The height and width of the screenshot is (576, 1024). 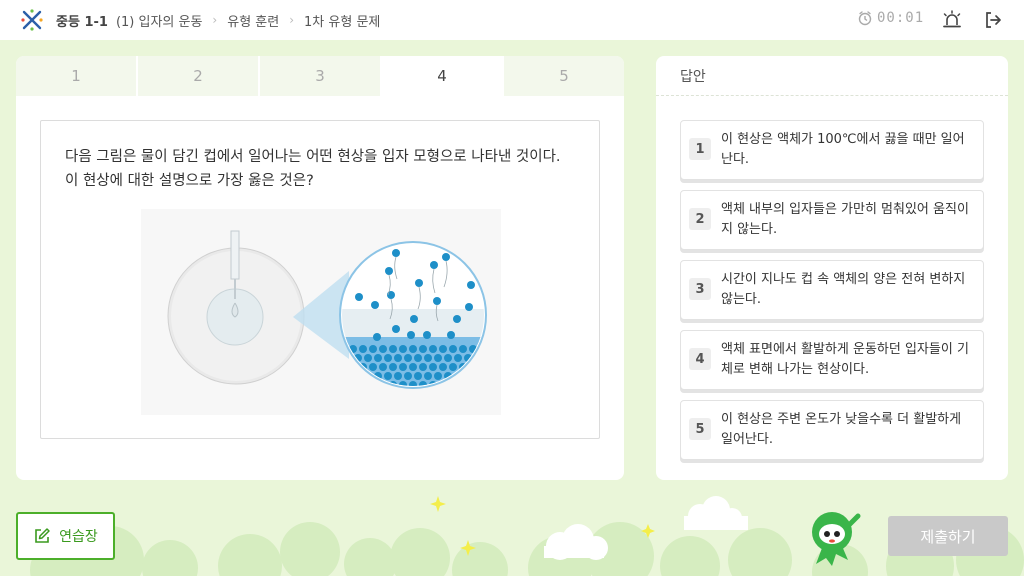 I want to click on grade-label: 중등 1-1, so click(x=82, y=22).